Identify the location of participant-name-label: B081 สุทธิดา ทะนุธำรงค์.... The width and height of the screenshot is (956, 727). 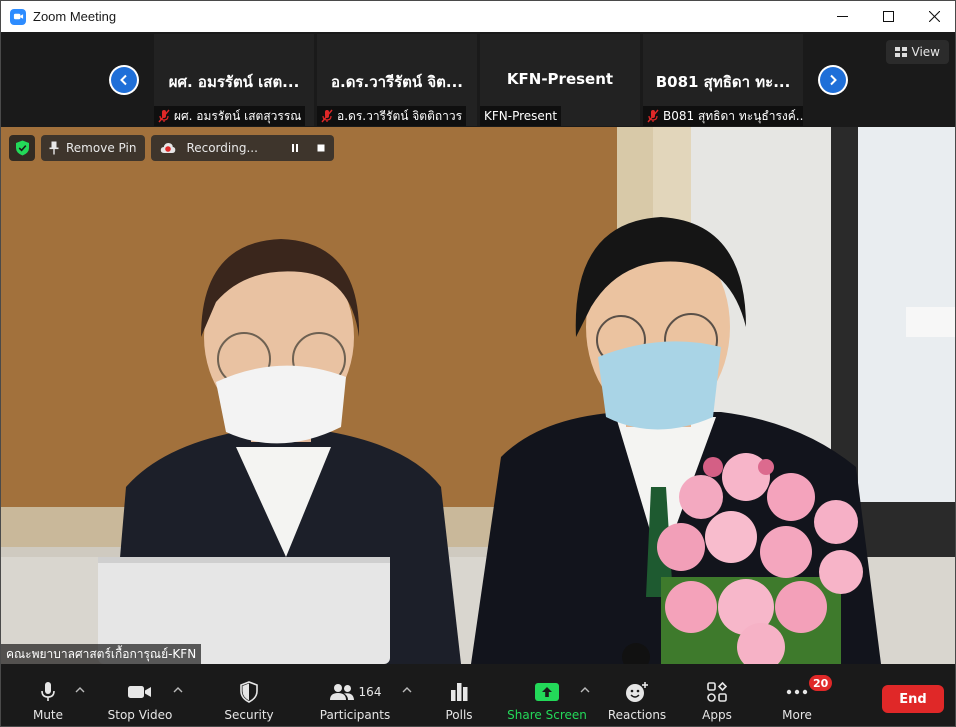
(723, 116).